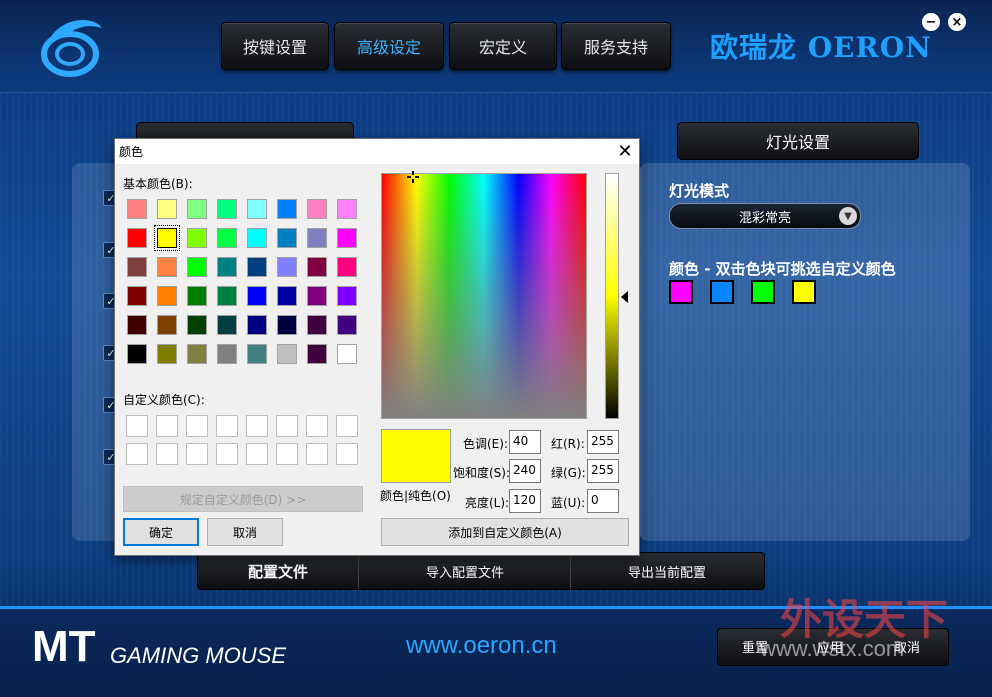  Describe the element at coordinates (612, 296) in the screenshot. I see `luminance-bar` at that location.